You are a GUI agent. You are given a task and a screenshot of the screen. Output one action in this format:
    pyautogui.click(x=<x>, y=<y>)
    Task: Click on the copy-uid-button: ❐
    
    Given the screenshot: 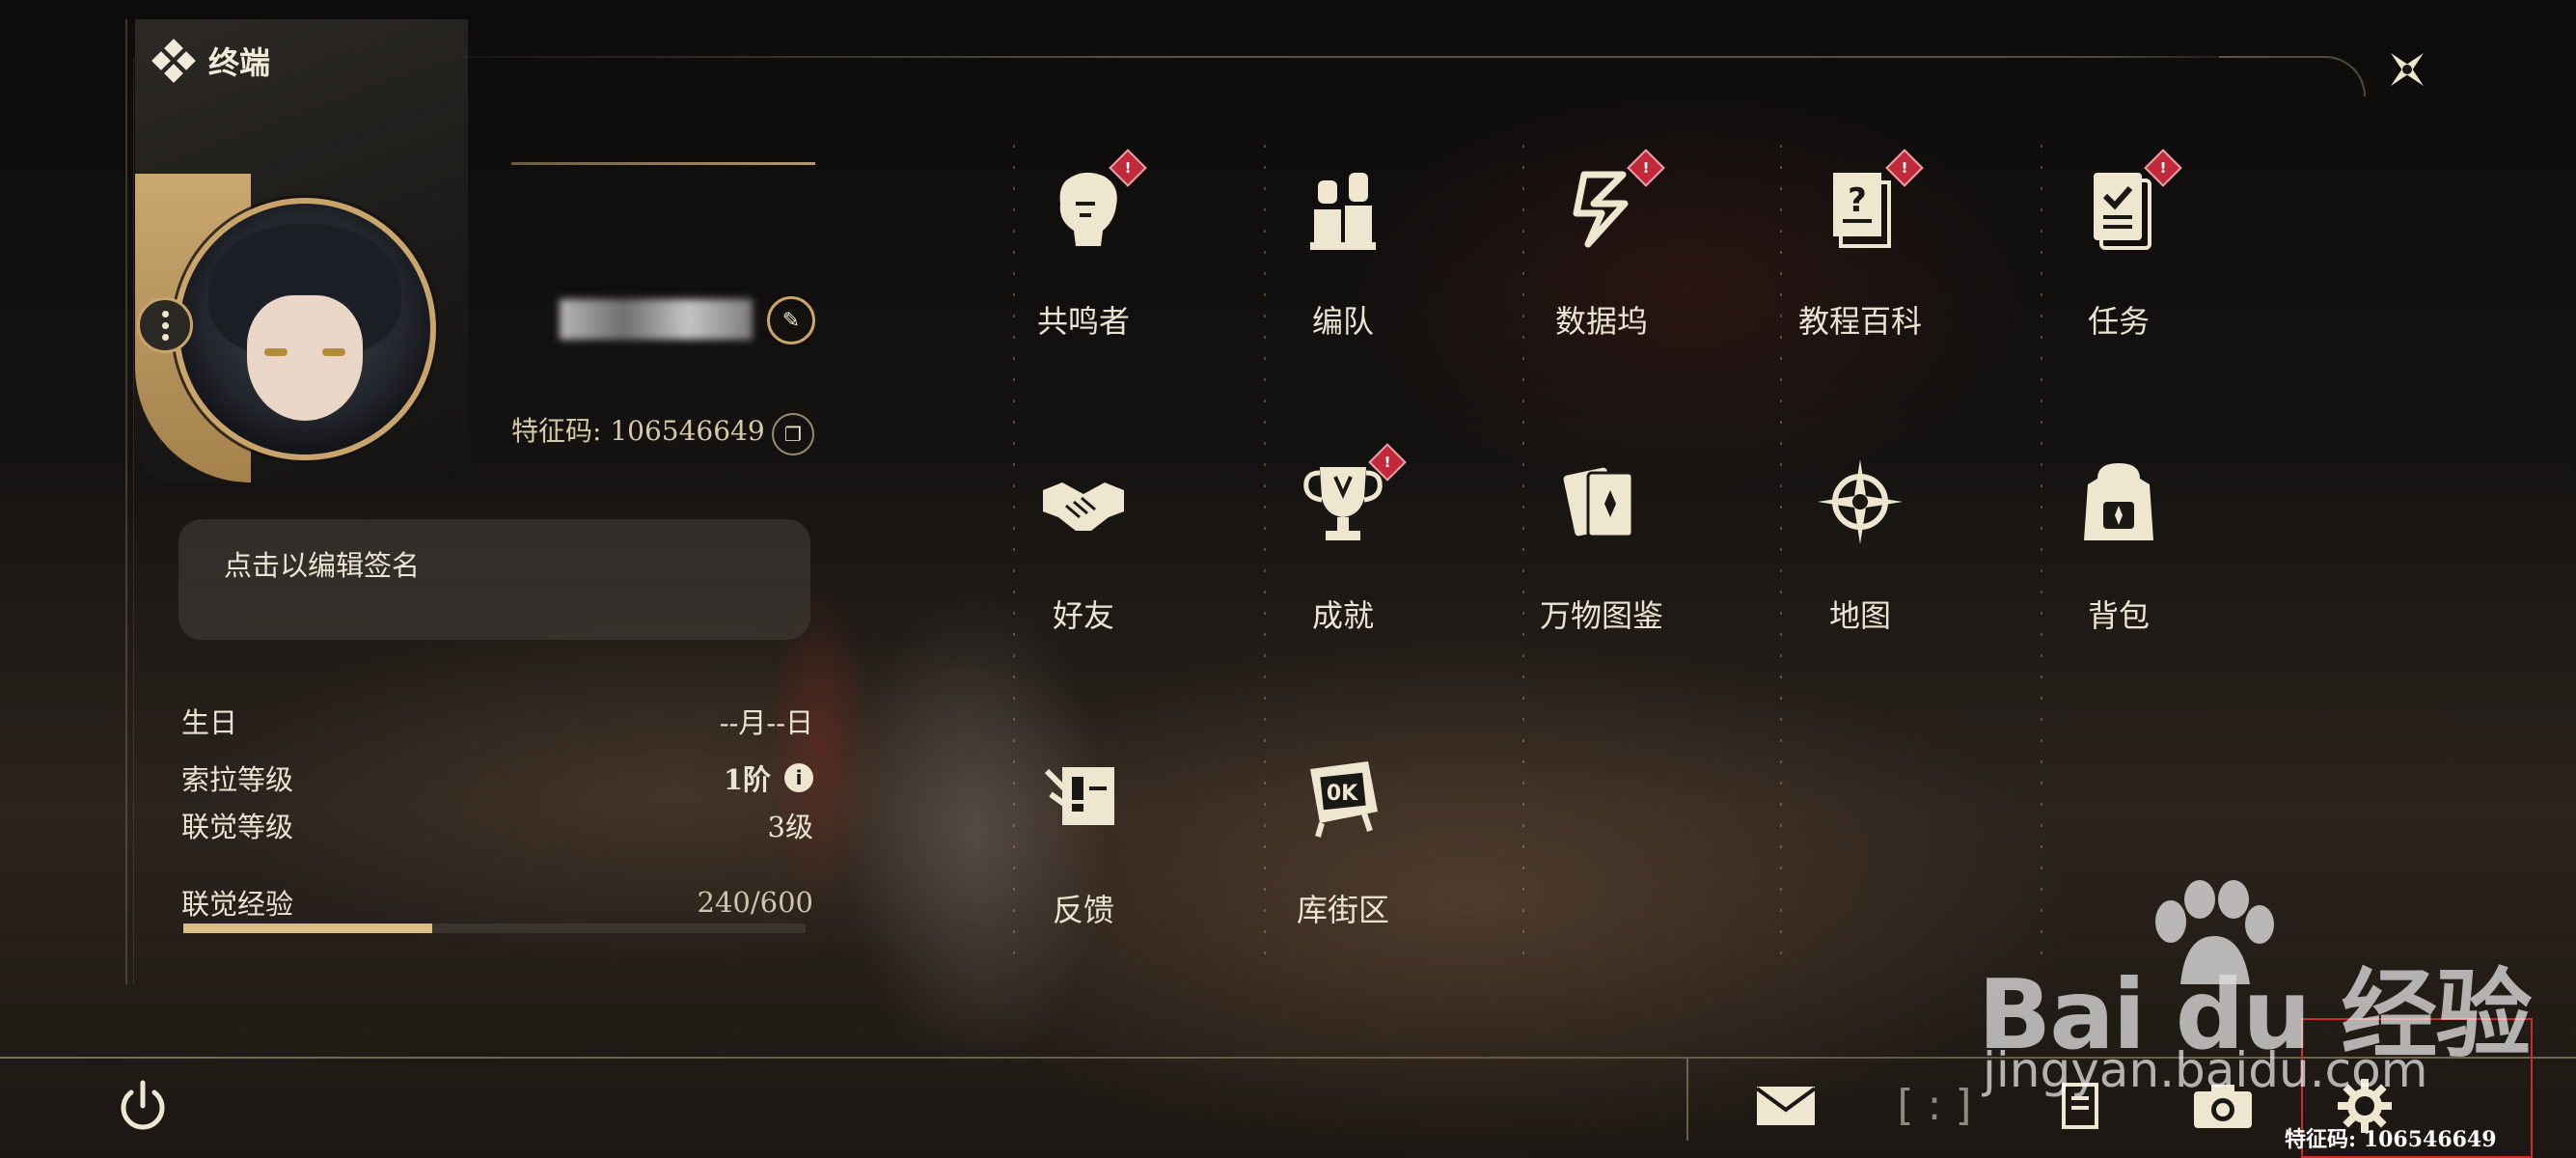 What is the action you would take?
    pyautogui.click(x=793, y=434)
    